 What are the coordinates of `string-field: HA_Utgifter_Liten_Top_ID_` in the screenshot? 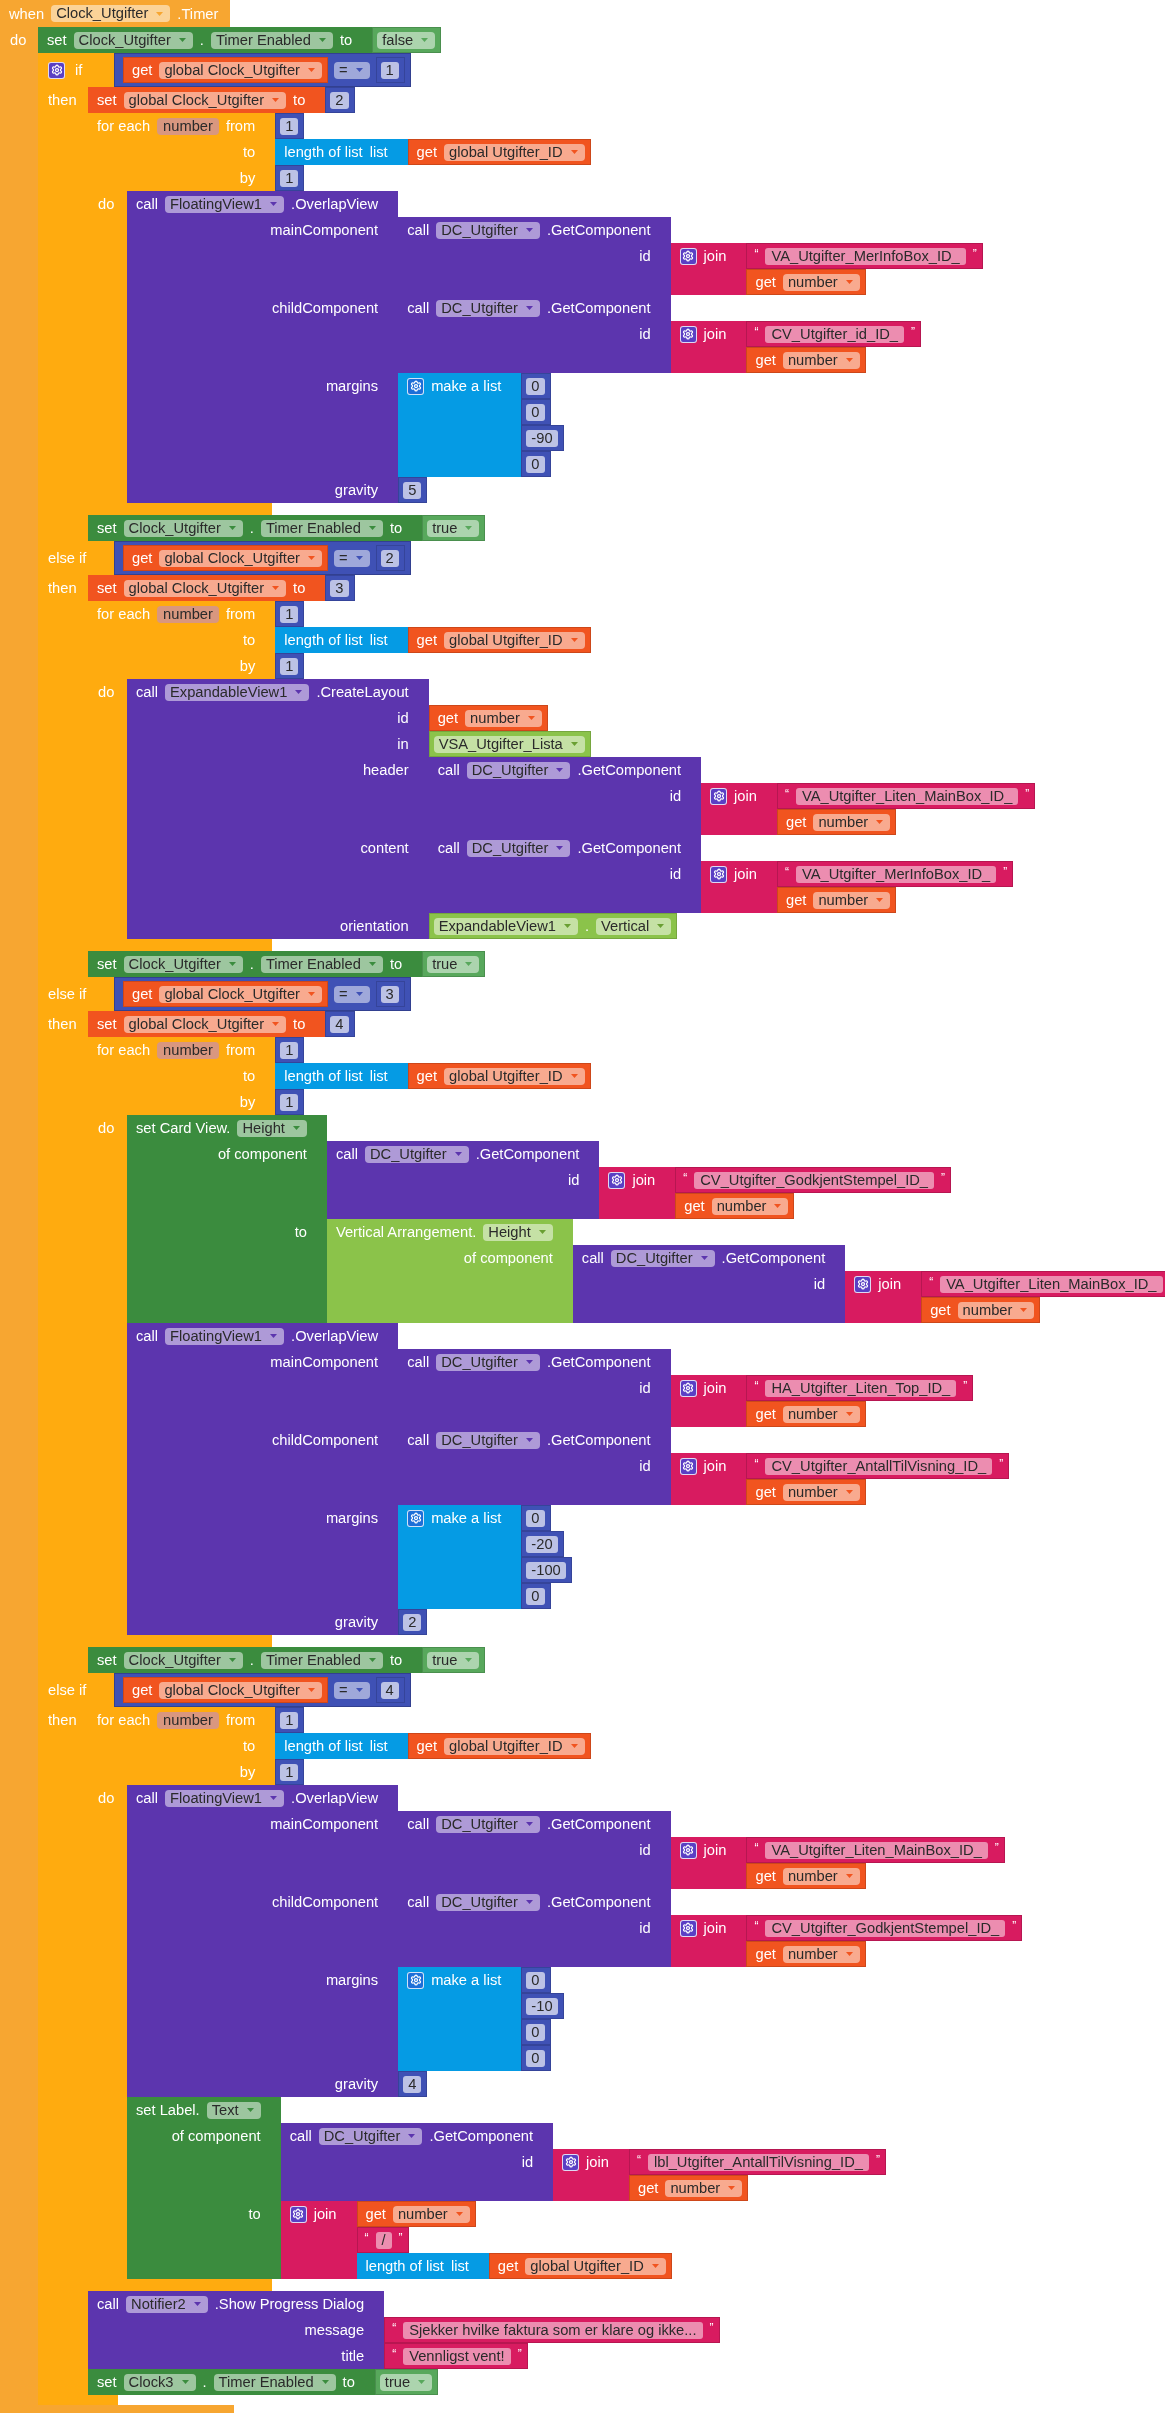 It's located at (861, 1388).